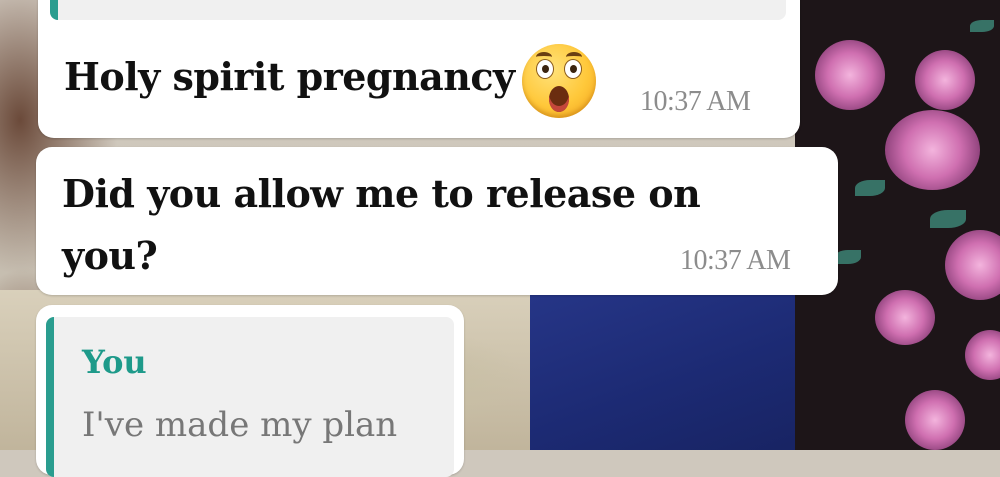  What do you see at coordinates (418, 10) in the screenshot?
I see `quoted-message-partial` at bounding box center [418, 10].